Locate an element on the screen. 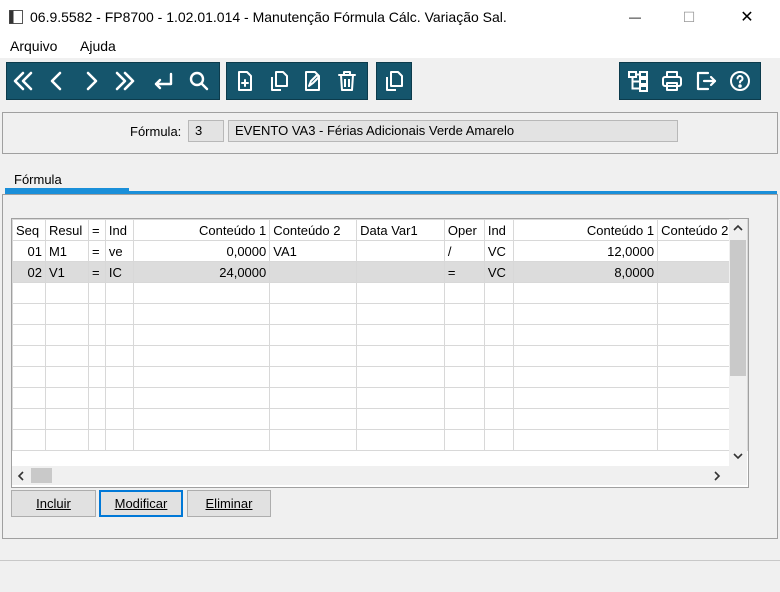 The image size is (780, 592). column-header-conteudo2: Conteúdo 2 is located at coordinates (313, 230).